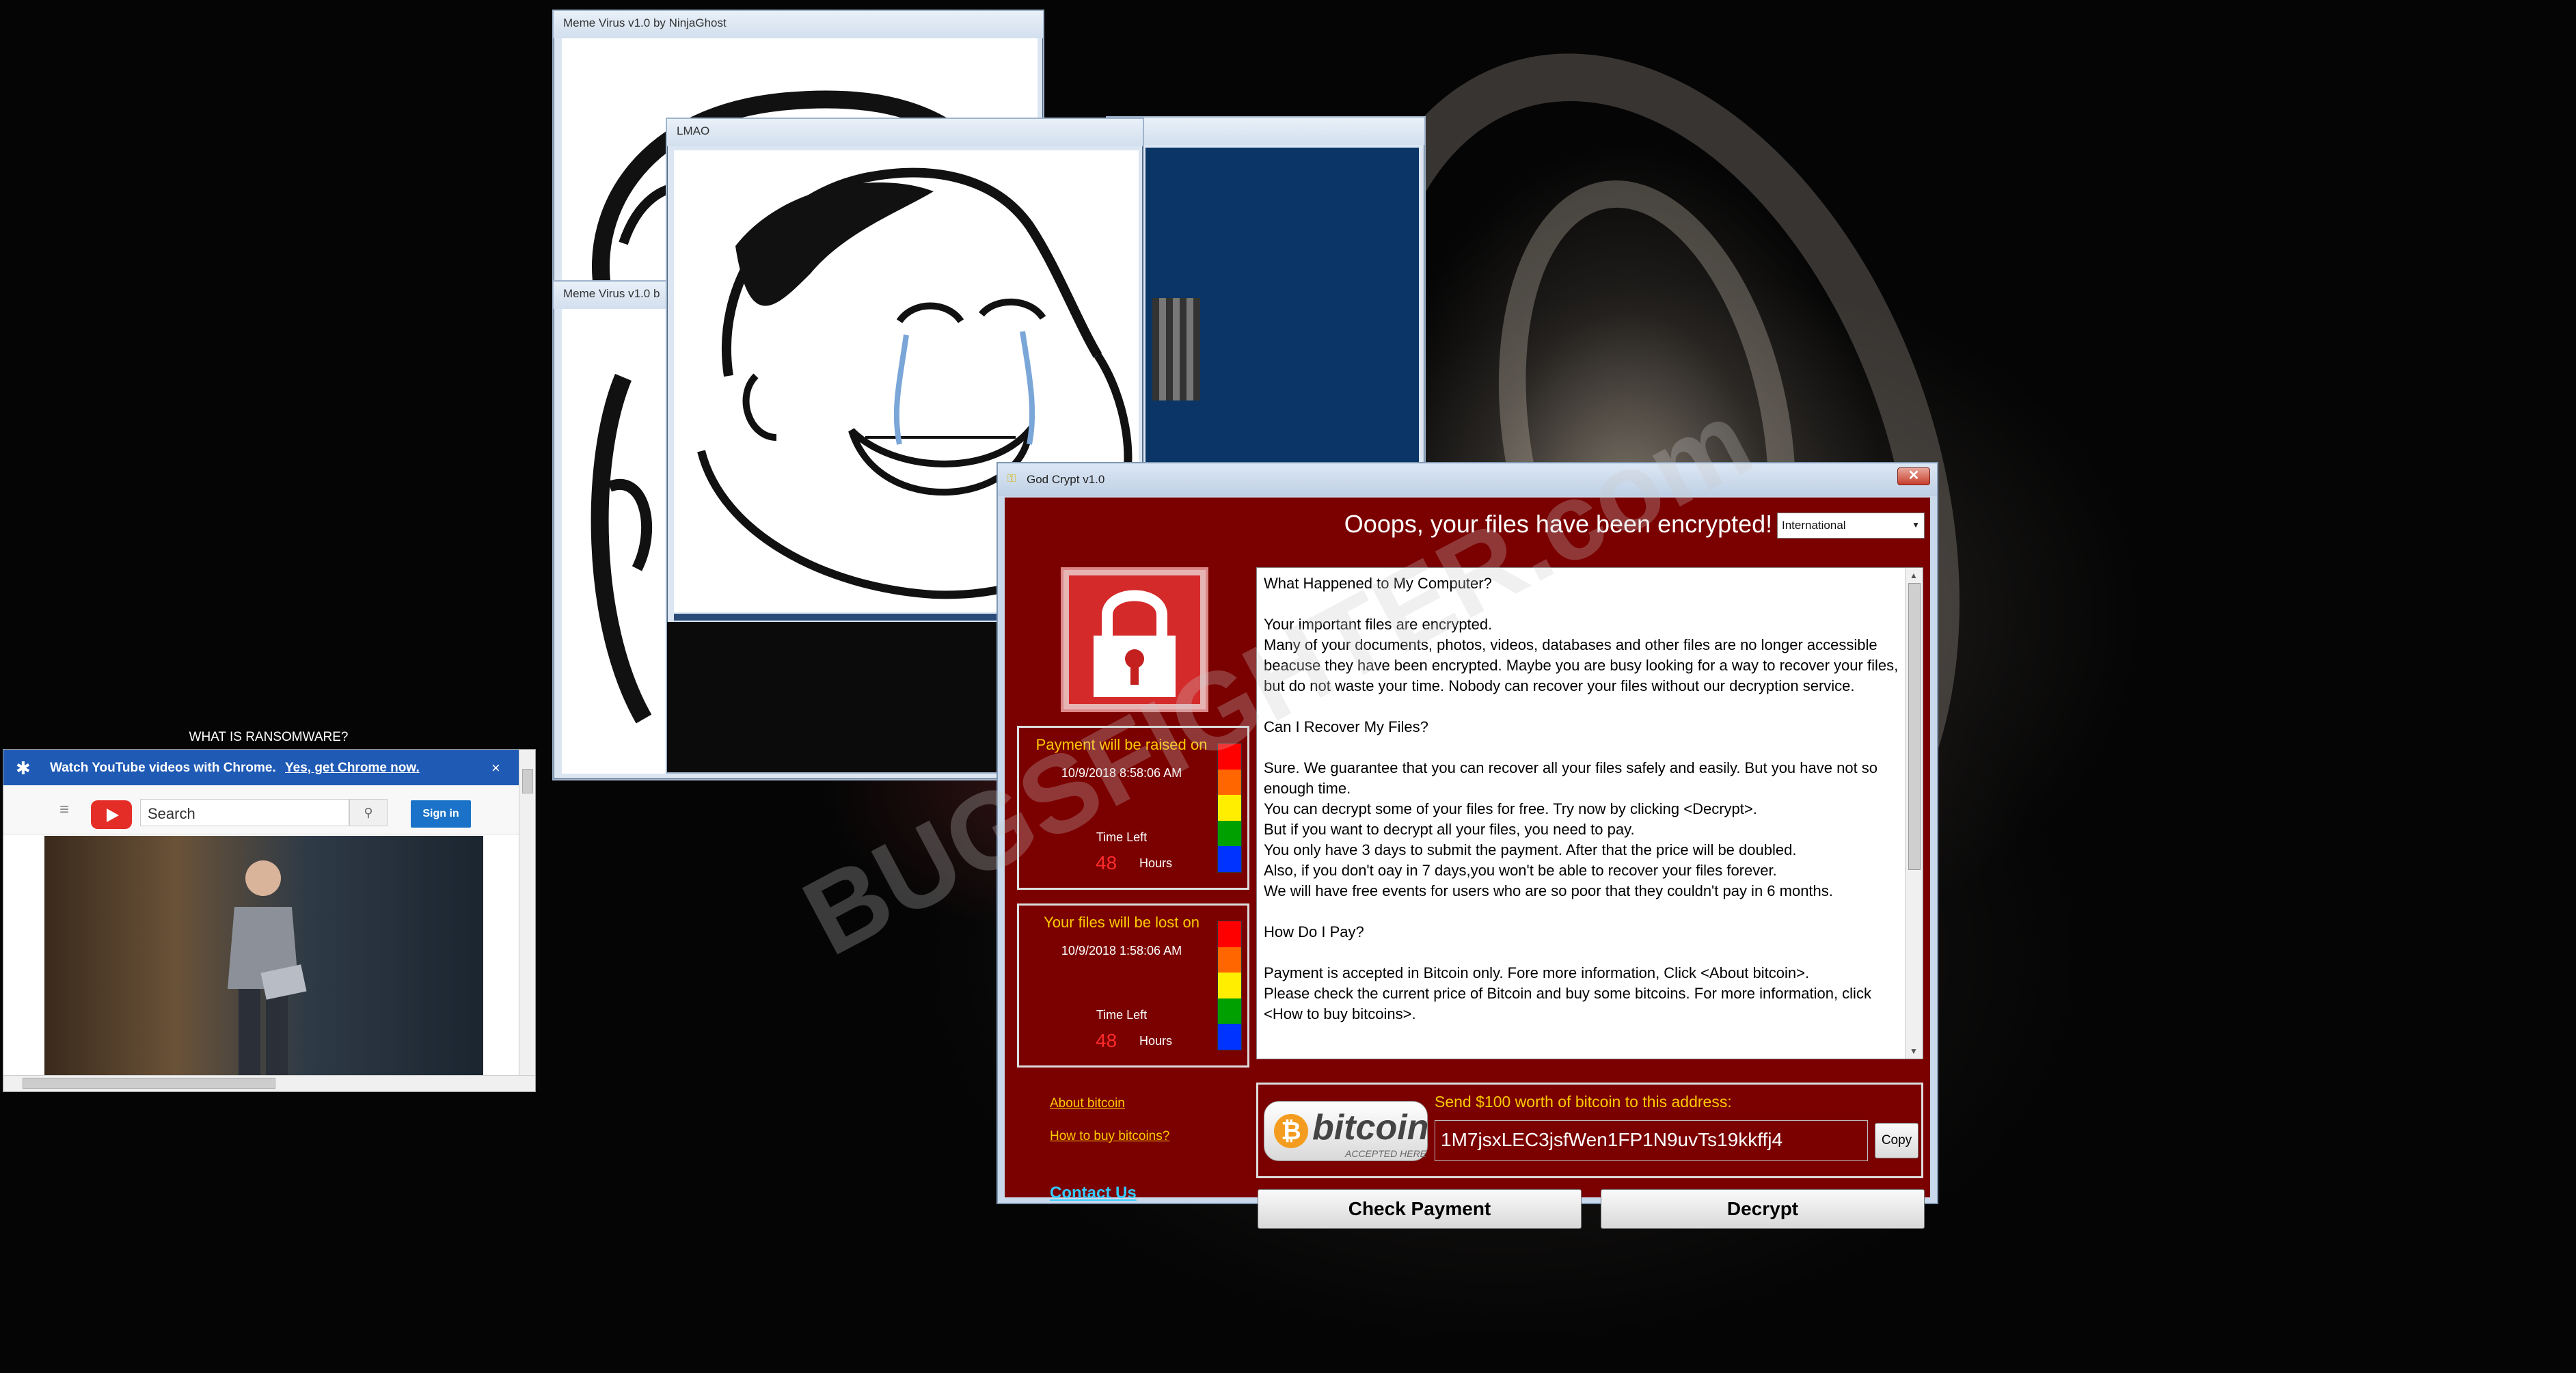 The image size is (2576, 1373). Describe the element at coordinates (1916, 525) in the screenshot. I see `chevron-down-icon: ▼` at that location.